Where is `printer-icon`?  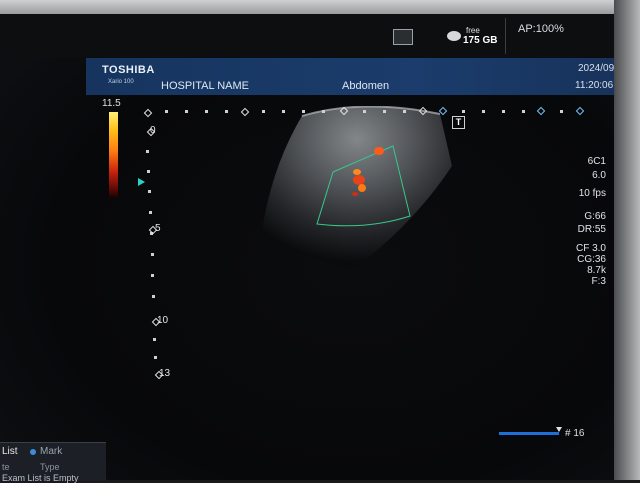
printer-icon is located at coordinates (403, 37).